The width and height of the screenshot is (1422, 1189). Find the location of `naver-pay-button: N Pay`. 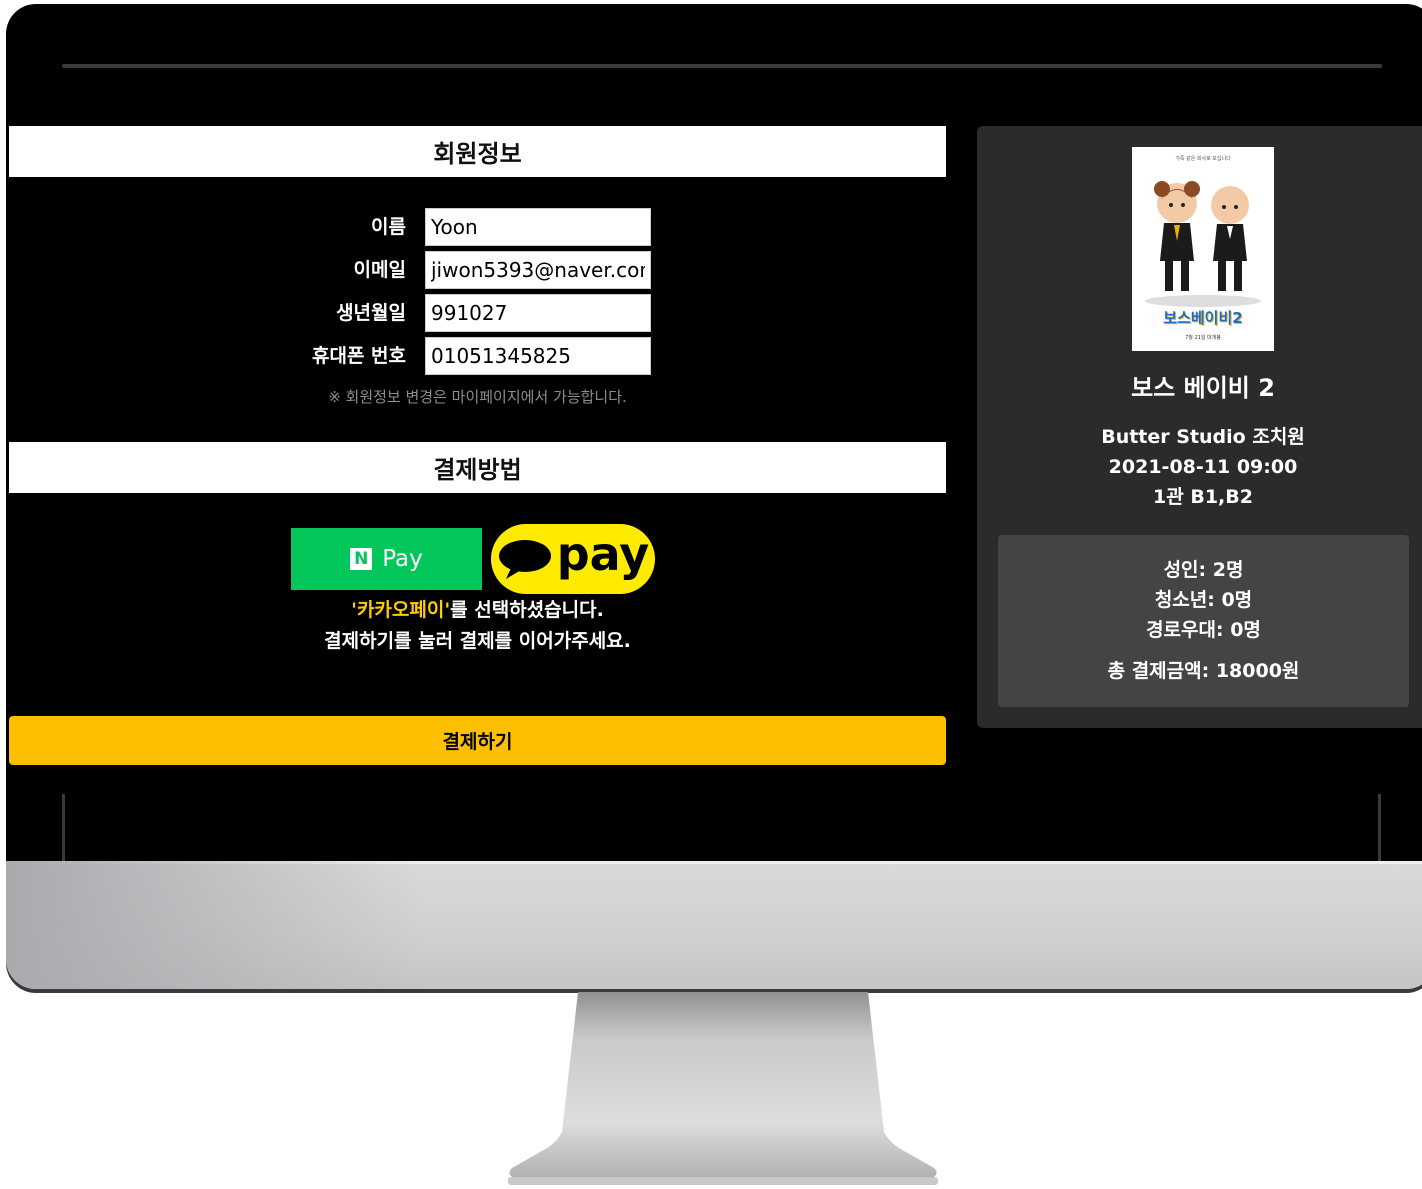

naver-pay-button: N Pay is located at coordinates (386, 559).